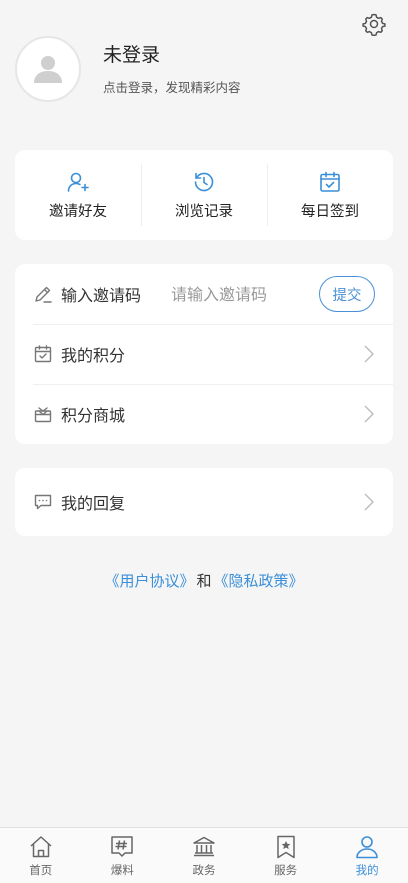 This screenshot has width=408, height=883. I want to click on government-icon, so click(204, 846).